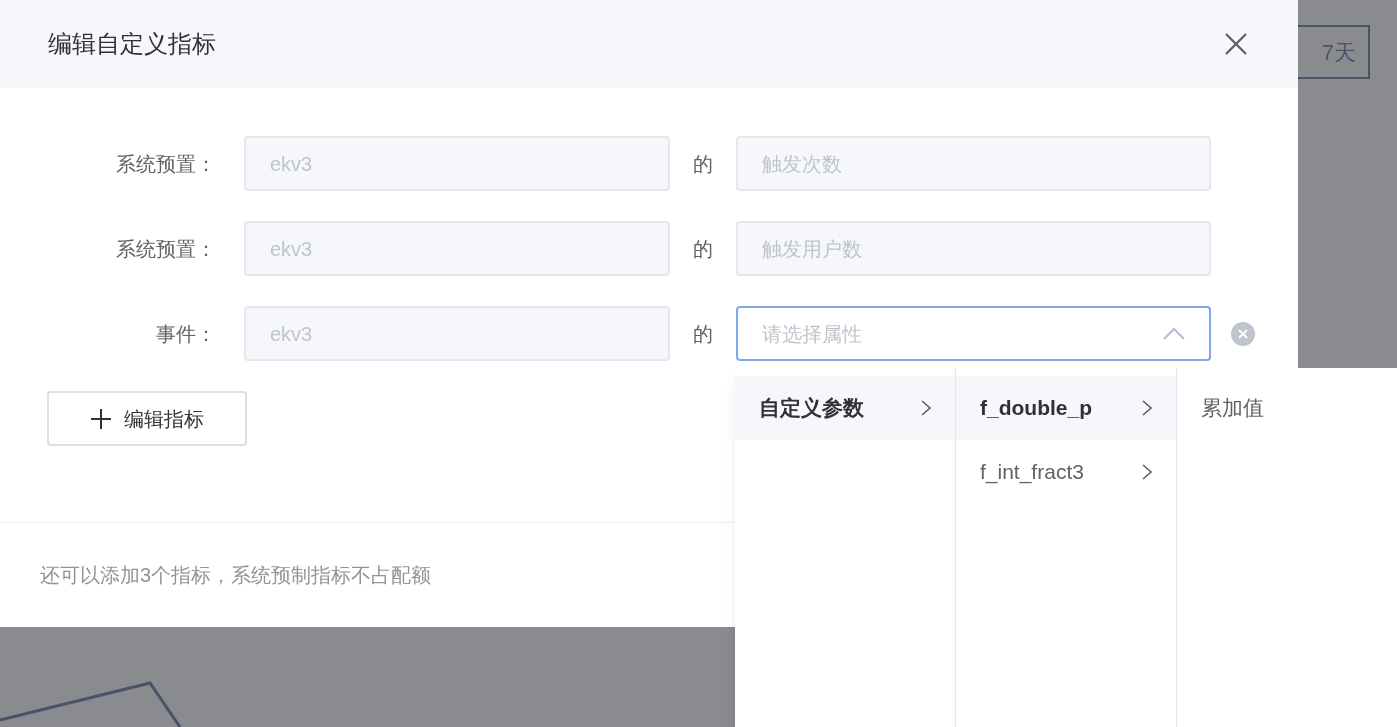 The width and height of the screenshot is (1397, 727). What do you see at coordinates (1287, 408) in the screenshot?
I see `cascader-option: 累加值` at bounding box center [1287, 408].